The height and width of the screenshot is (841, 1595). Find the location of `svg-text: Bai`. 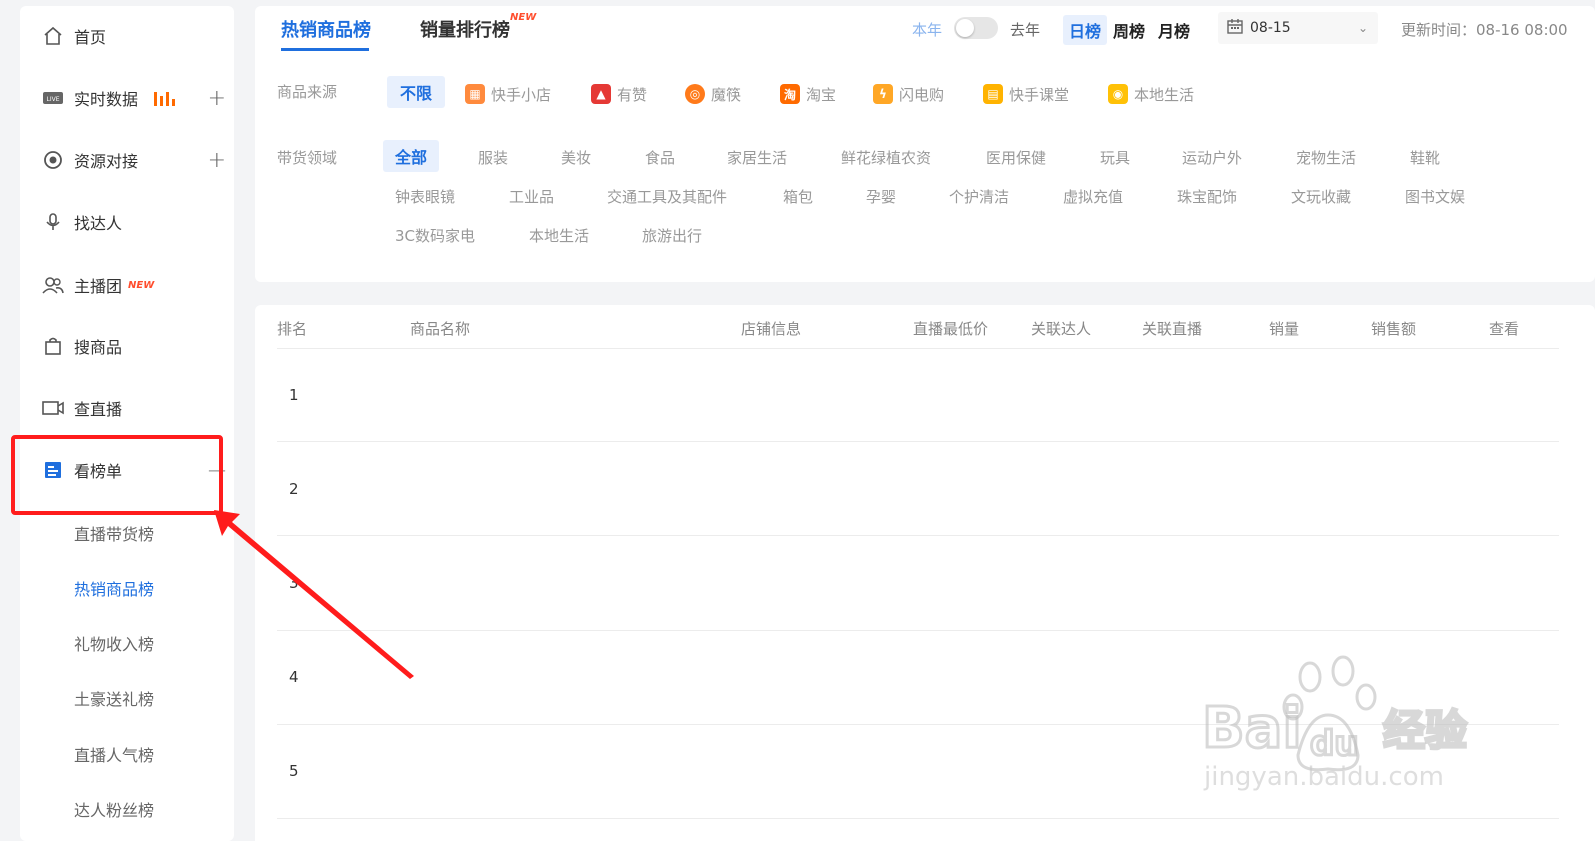

svg-text: Bai is located at coordinates (1252, 728).